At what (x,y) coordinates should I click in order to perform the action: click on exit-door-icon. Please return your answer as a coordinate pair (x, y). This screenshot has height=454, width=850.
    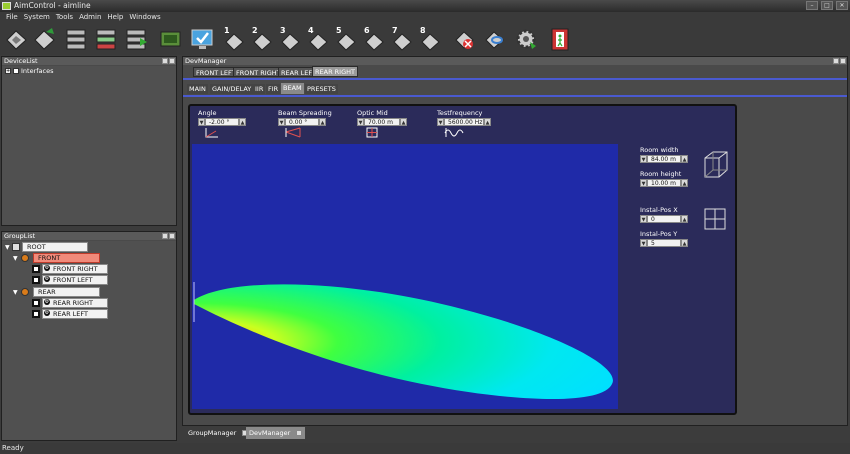
    Looking at the image, I should click on (560, 39).